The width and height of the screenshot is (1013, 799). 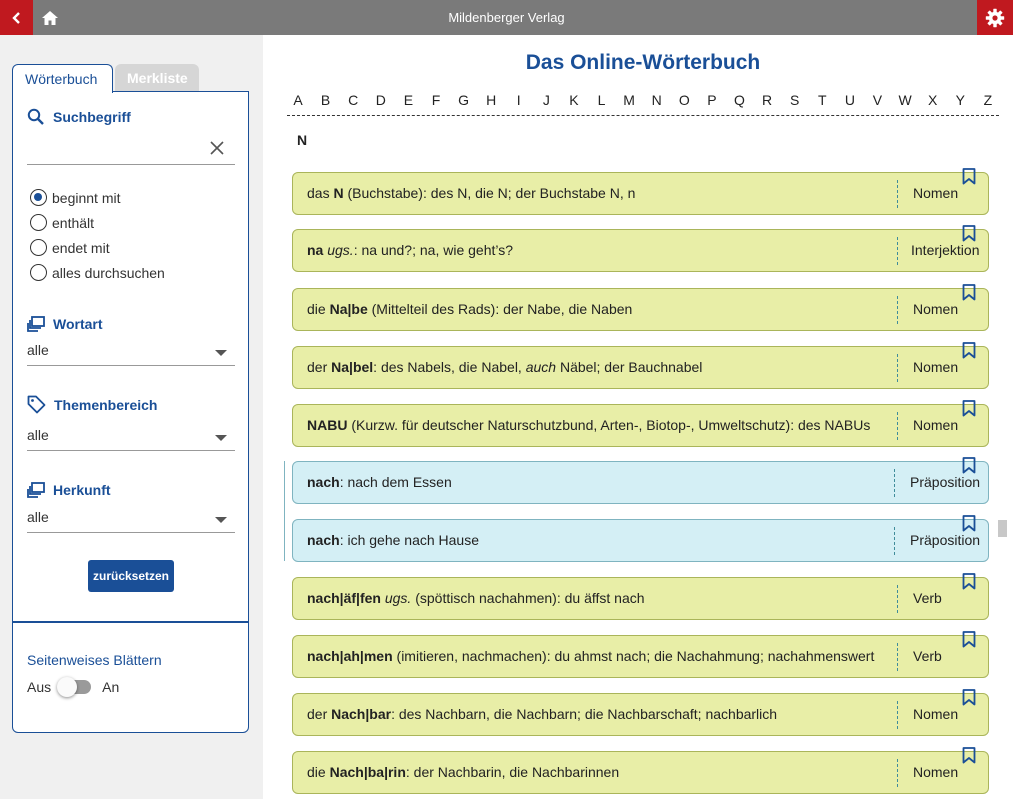 What do you see at coordinates (326, 103) in the screenshot?
I see `letter-link-b: B` at bounding box center [326, 103].